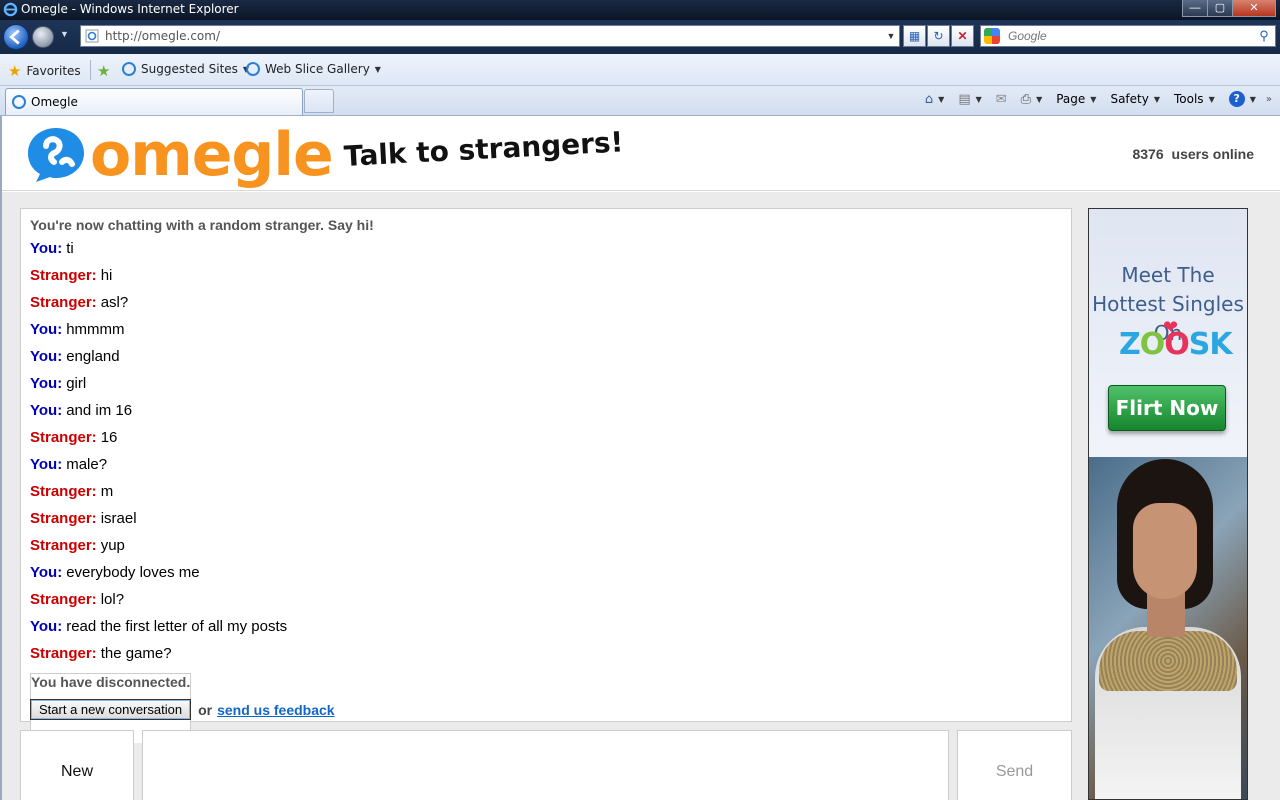 The image size is (1280, 800). Describe the element at coordinates (99, 410) in the screenshot. I see `message-text: and im 16` at that location.